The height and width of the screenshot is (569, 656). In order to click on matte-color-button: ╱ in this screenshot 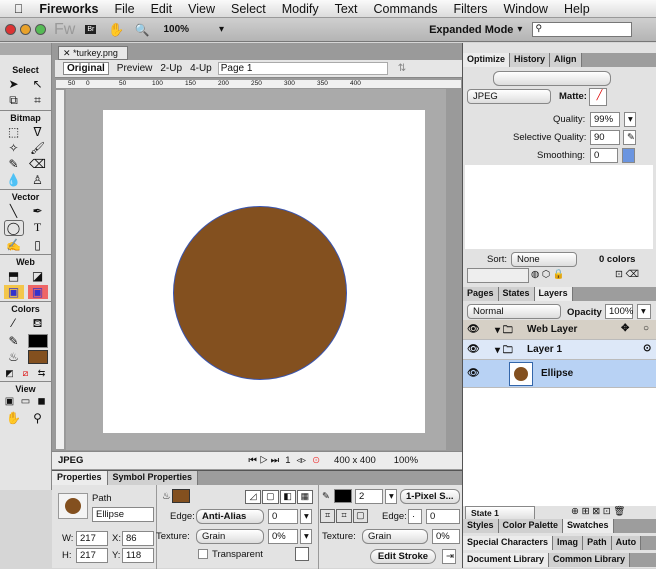, I will do `click(598, 97)`.